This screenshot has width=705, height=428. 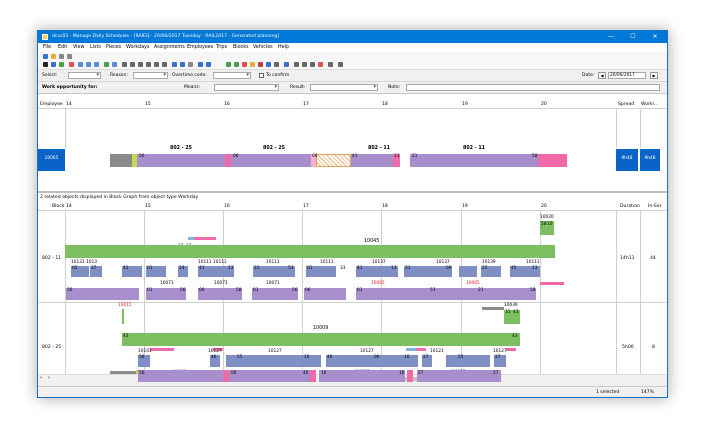 I want to click on menu-employees: Employees, so click(x=200, y=47).